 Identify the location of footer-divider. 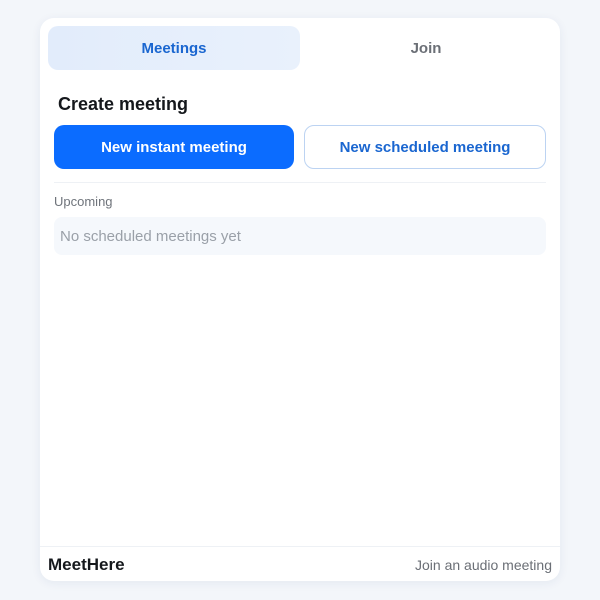
(300, 546).